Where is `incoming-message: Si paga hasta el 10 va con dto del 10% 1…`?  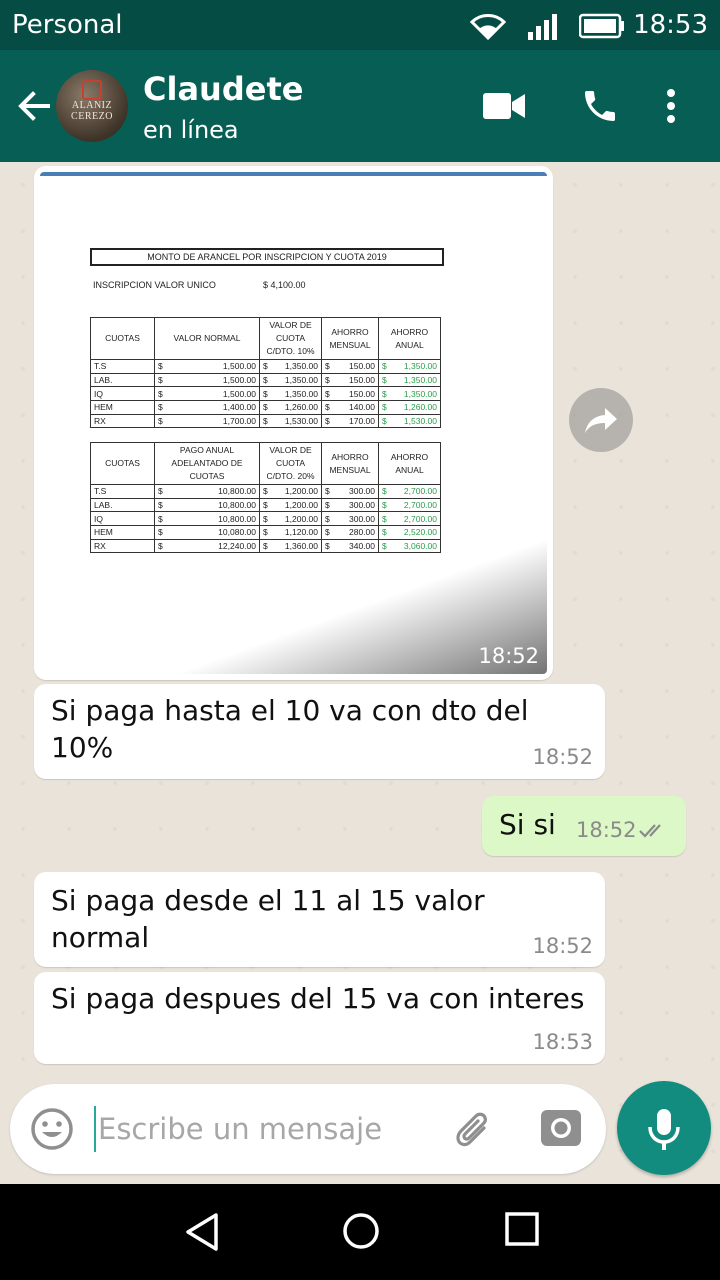
incoming-message: Si paga hasta el 10 va con dto del 10% 1… is located at coordinates (319, 731).